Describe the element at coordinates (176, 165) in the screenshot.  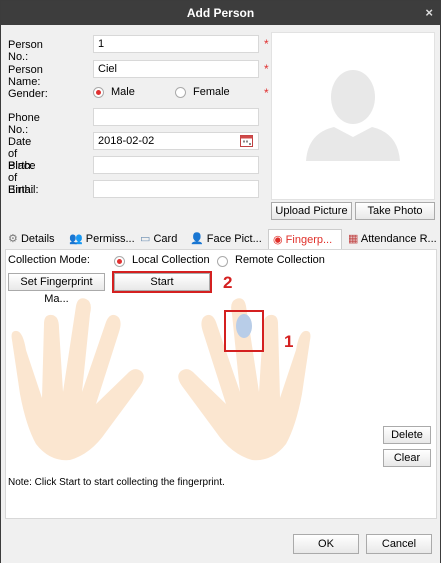
I see `place-input` at that location.